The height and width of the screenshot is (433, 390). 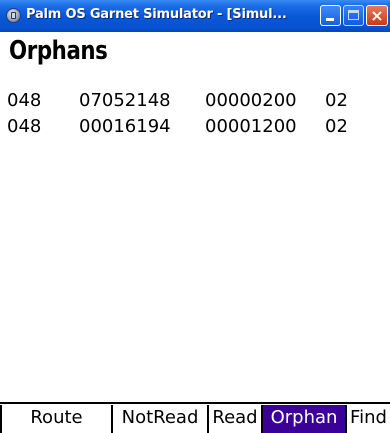 What do you see at coordinates (161, 419) in the screenshot?
I see `notread-button: NotRead` at bounding box center [161, 419].